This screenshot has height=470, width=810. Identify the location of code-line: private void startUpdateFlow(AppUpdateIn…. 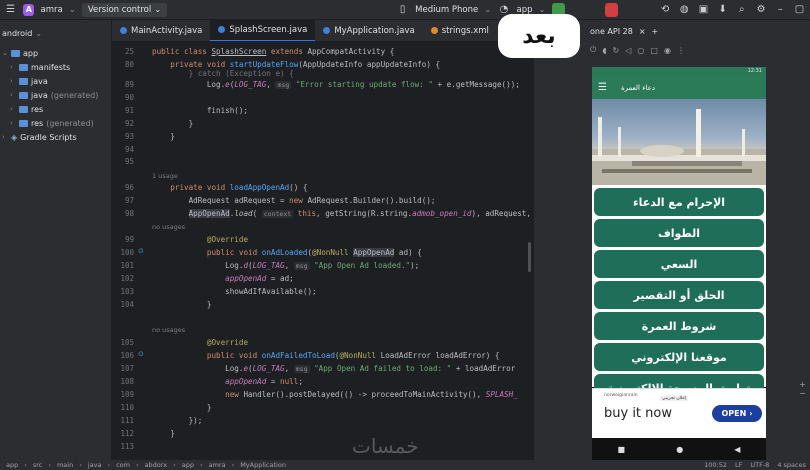
(305, 64).